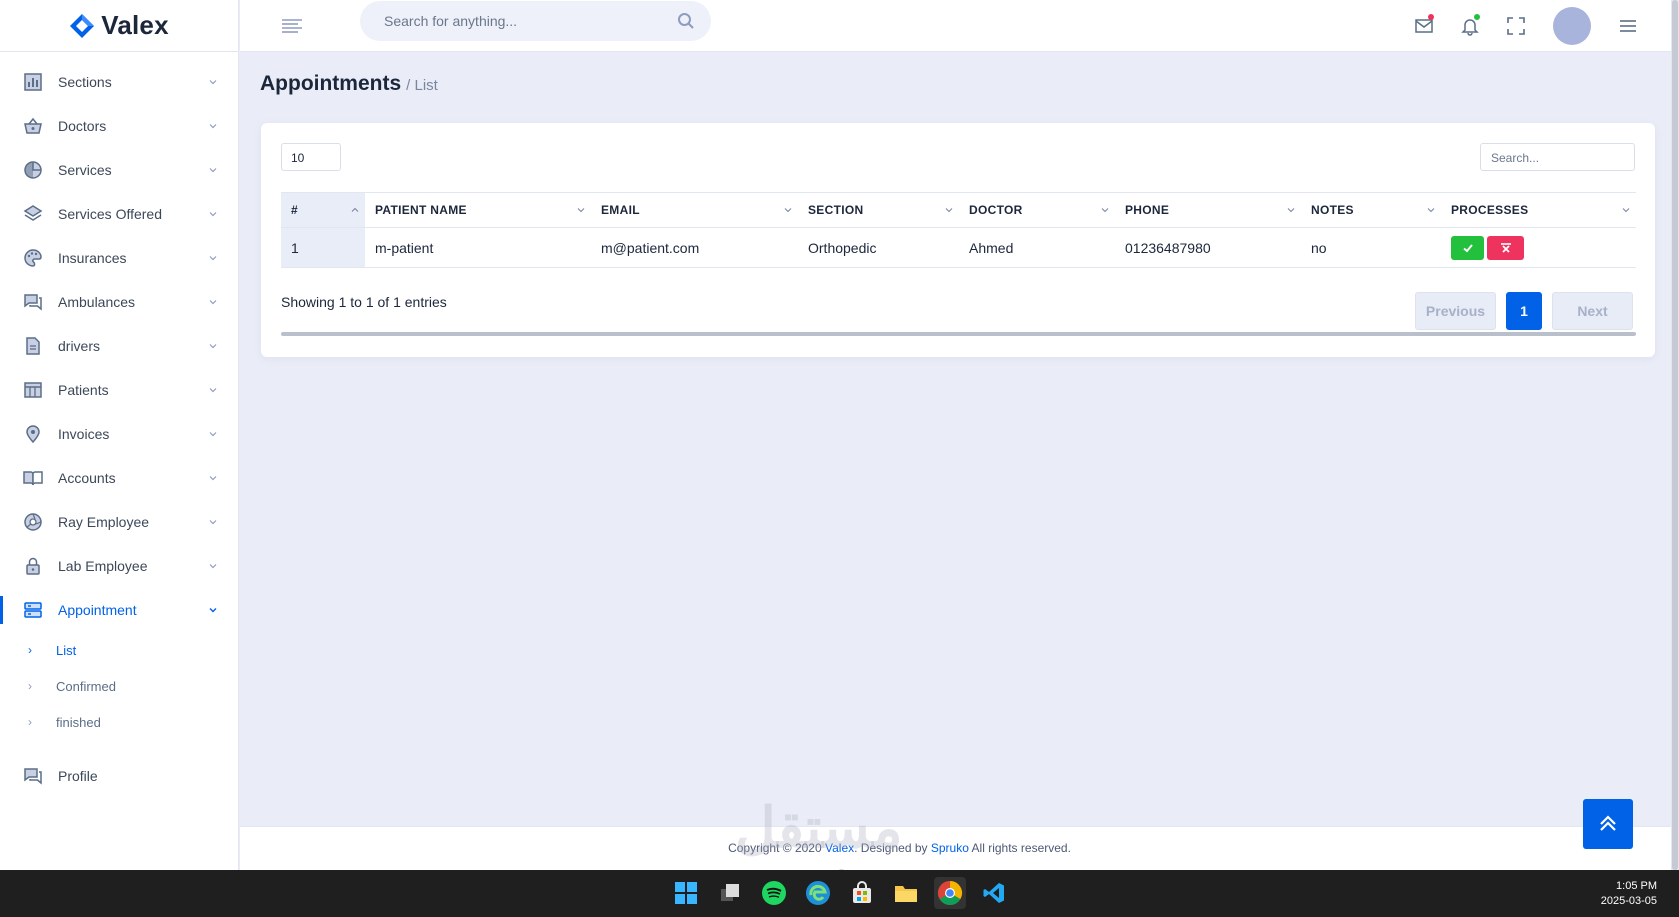  I want to click on column-label: NOTES, so click(1332, 210).